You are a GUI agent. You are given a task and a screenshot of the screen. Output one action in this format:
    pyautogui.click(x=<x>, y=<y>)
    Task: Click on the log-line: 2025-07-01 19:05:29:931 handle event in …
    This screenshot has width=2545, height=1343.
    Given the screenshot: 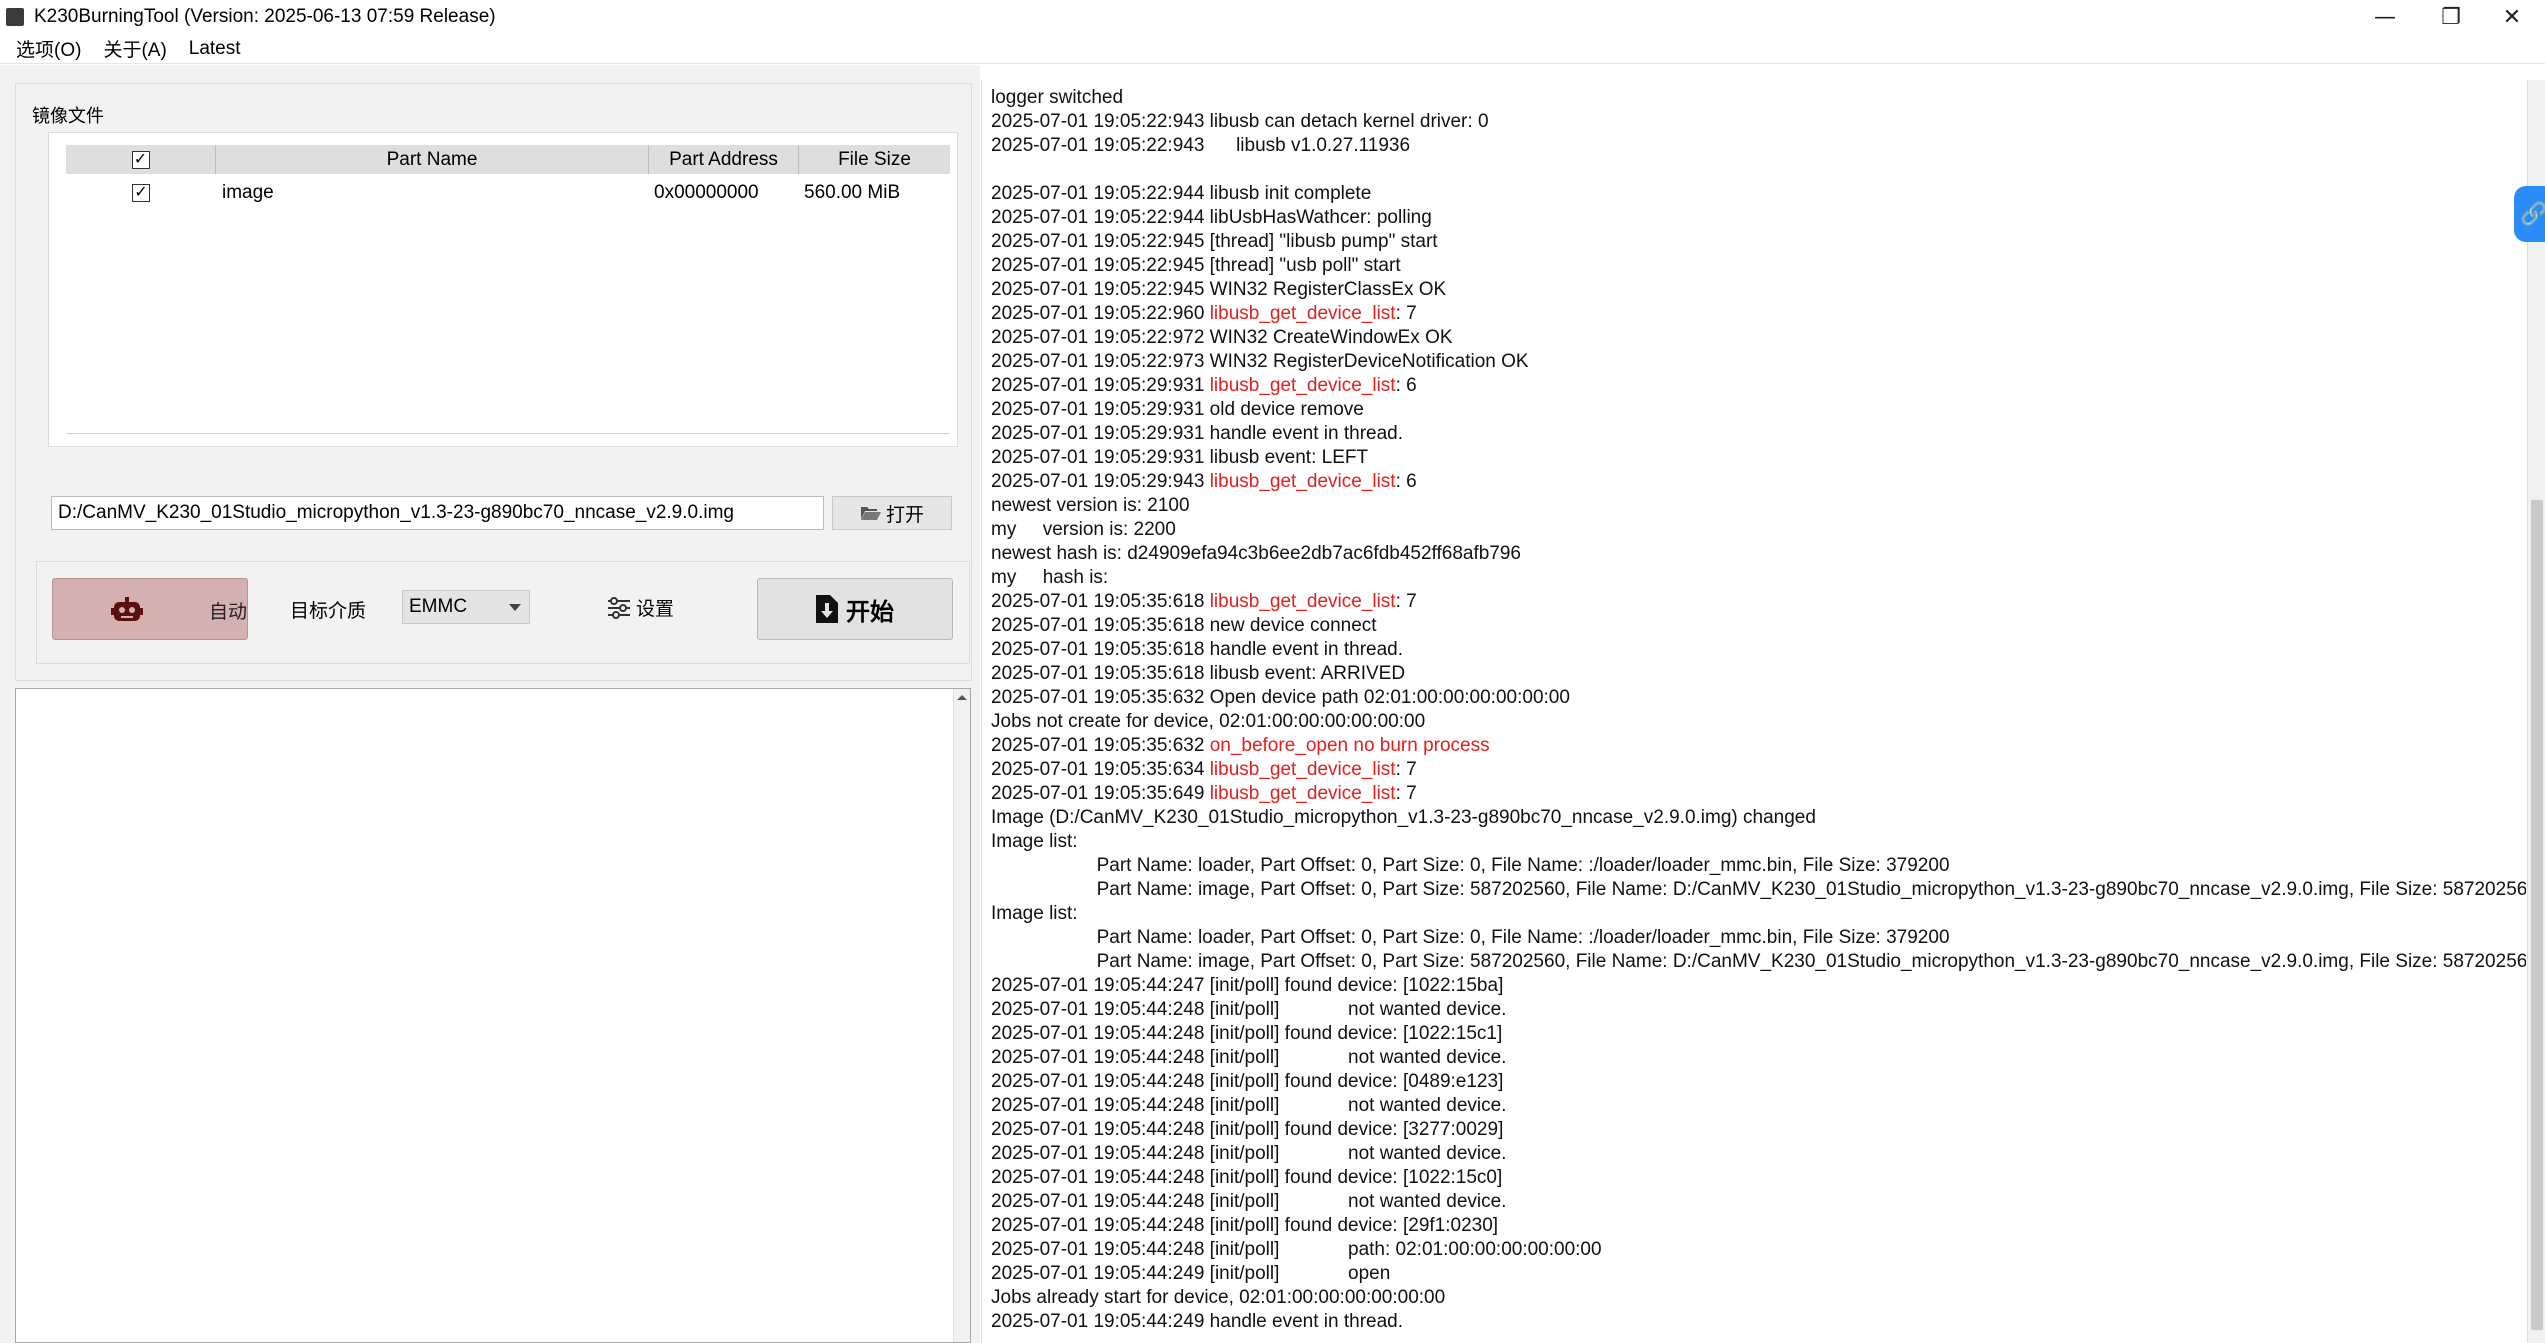 What is the action you would take?
    pyautogui.click(x=1758, y=434)
    